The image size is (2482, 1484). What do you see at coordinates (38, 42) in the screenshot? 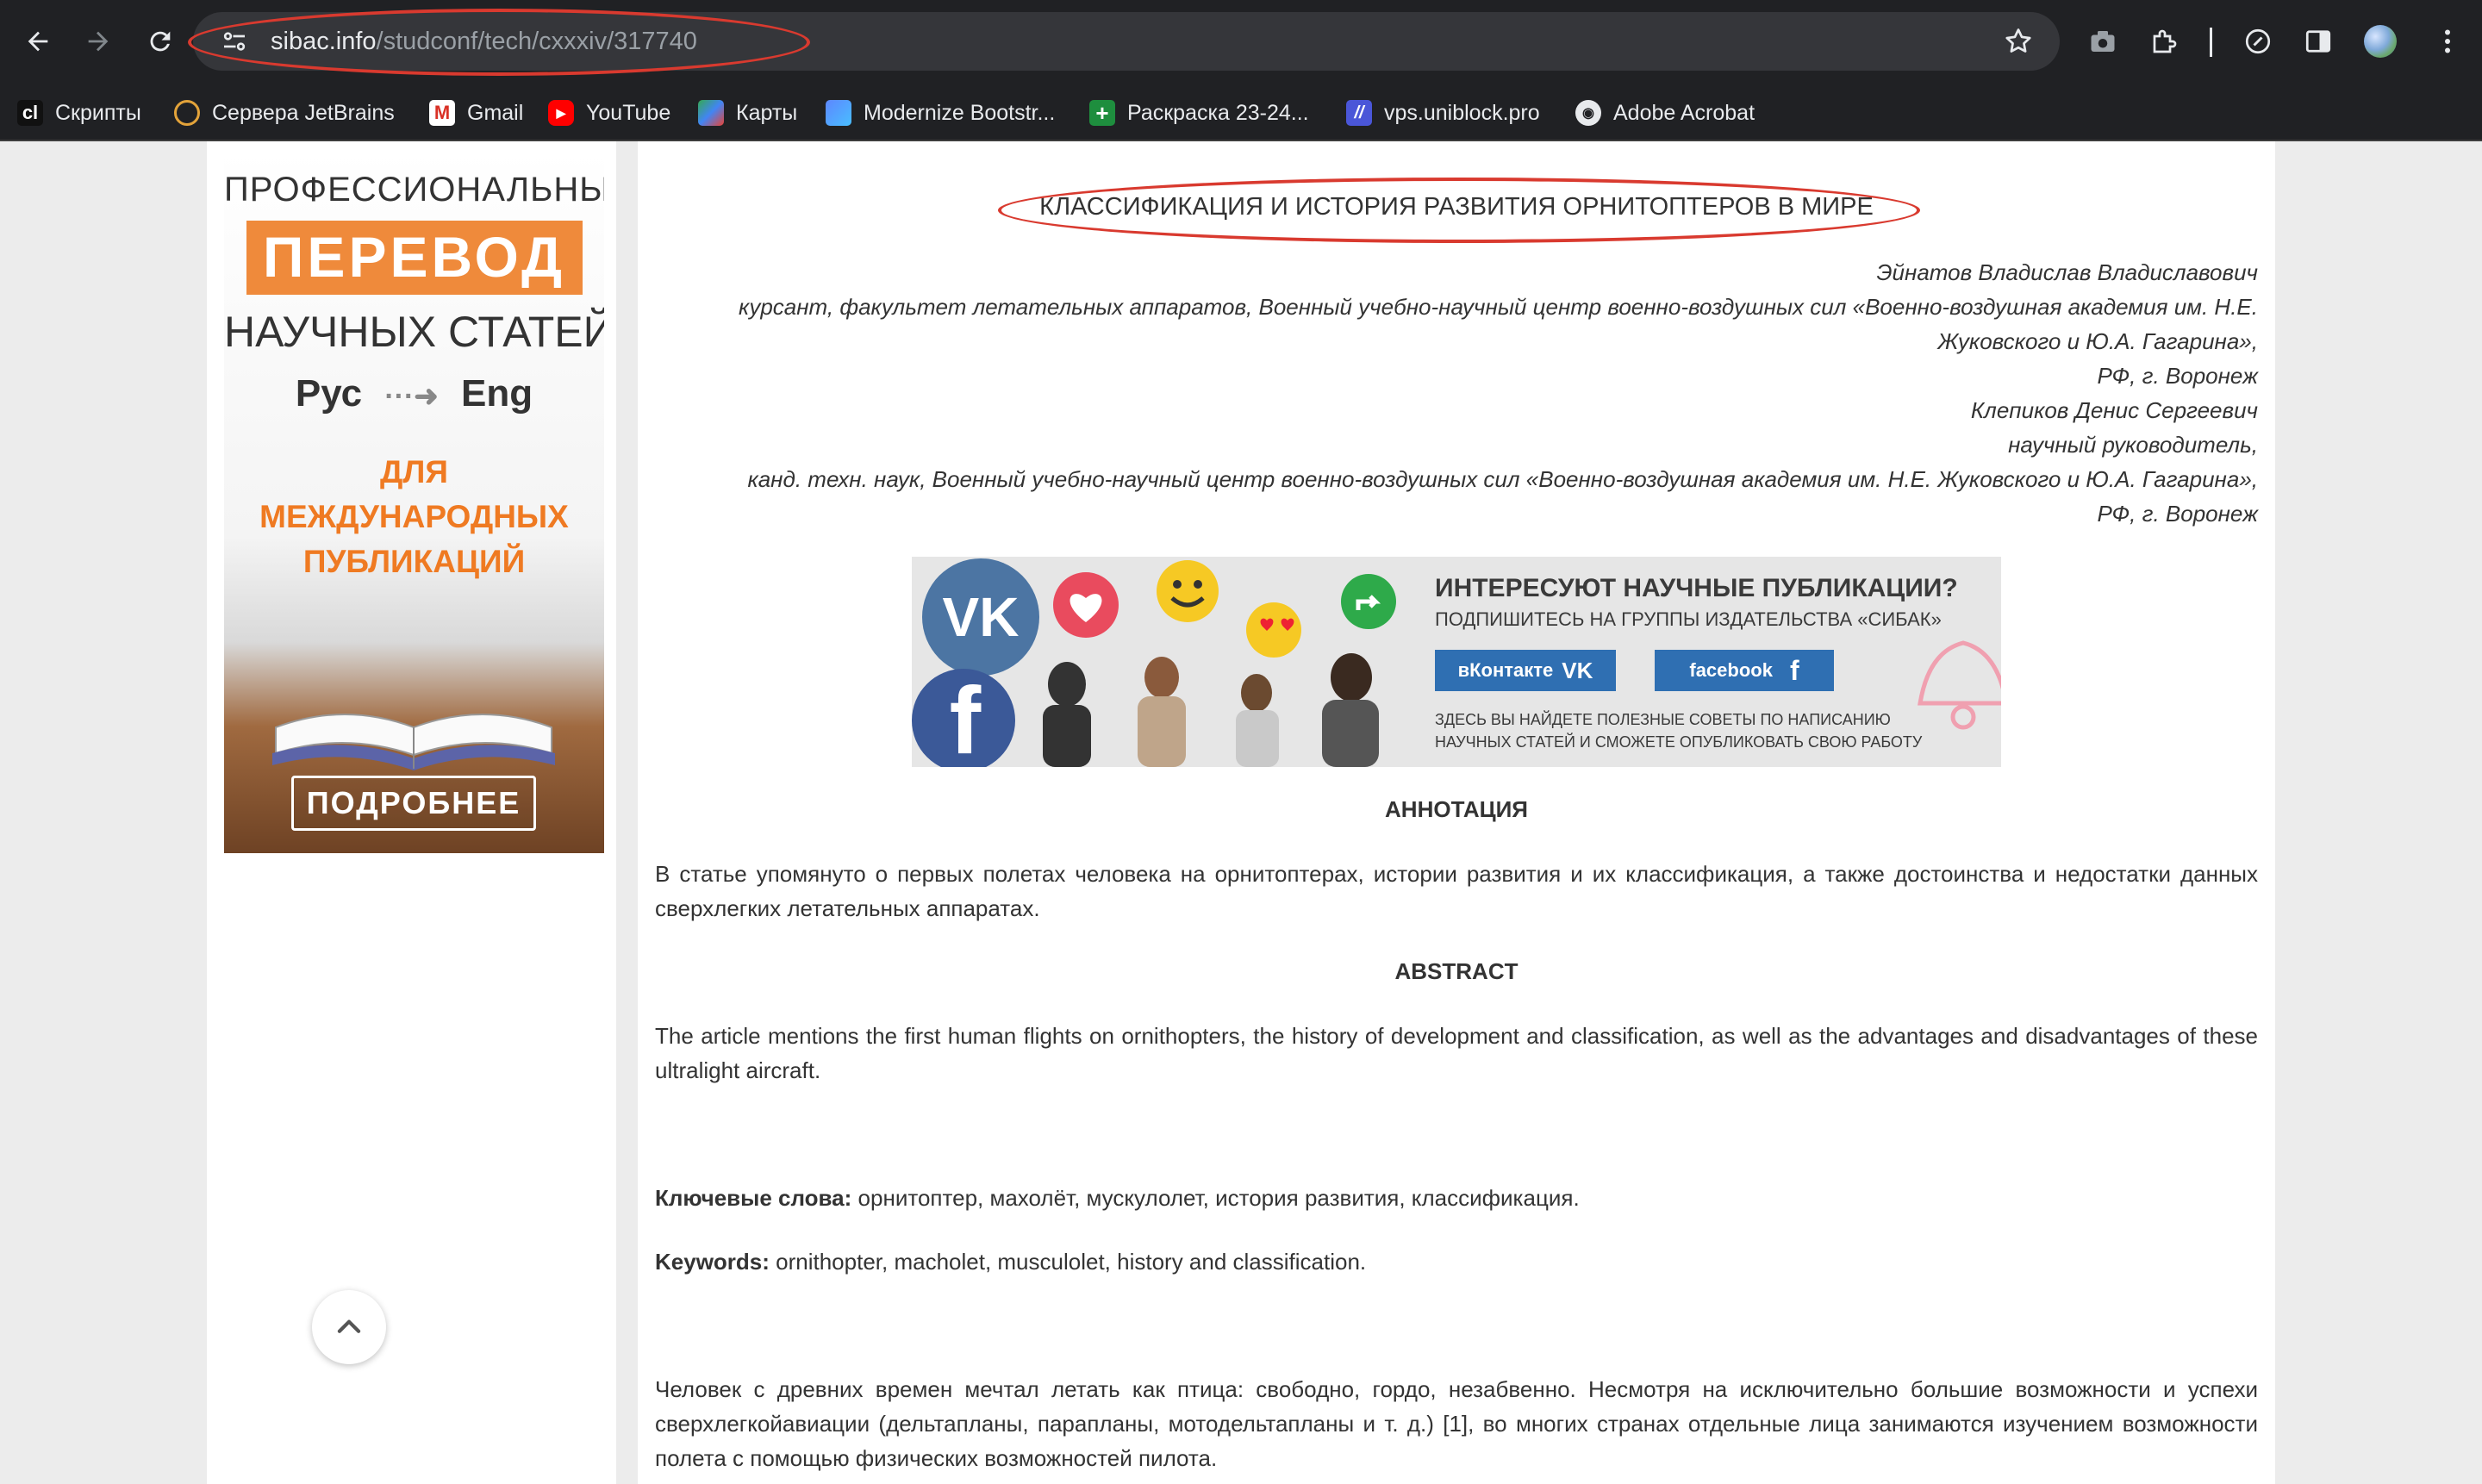
I see `back-button` at bounding box center [38, 42].